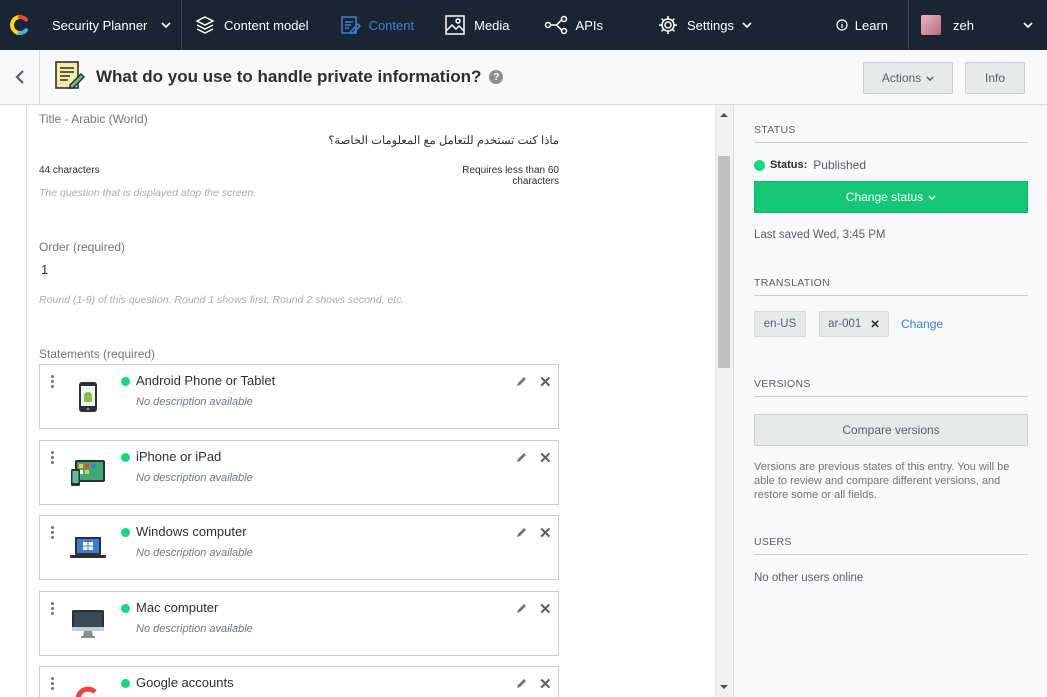 Image resolution: width=1047 pixels, height=697 pixels. Describe the element at coordinates (97, 354) in the screenshot. I see `statements-field-label: Statements (required)` at that location.